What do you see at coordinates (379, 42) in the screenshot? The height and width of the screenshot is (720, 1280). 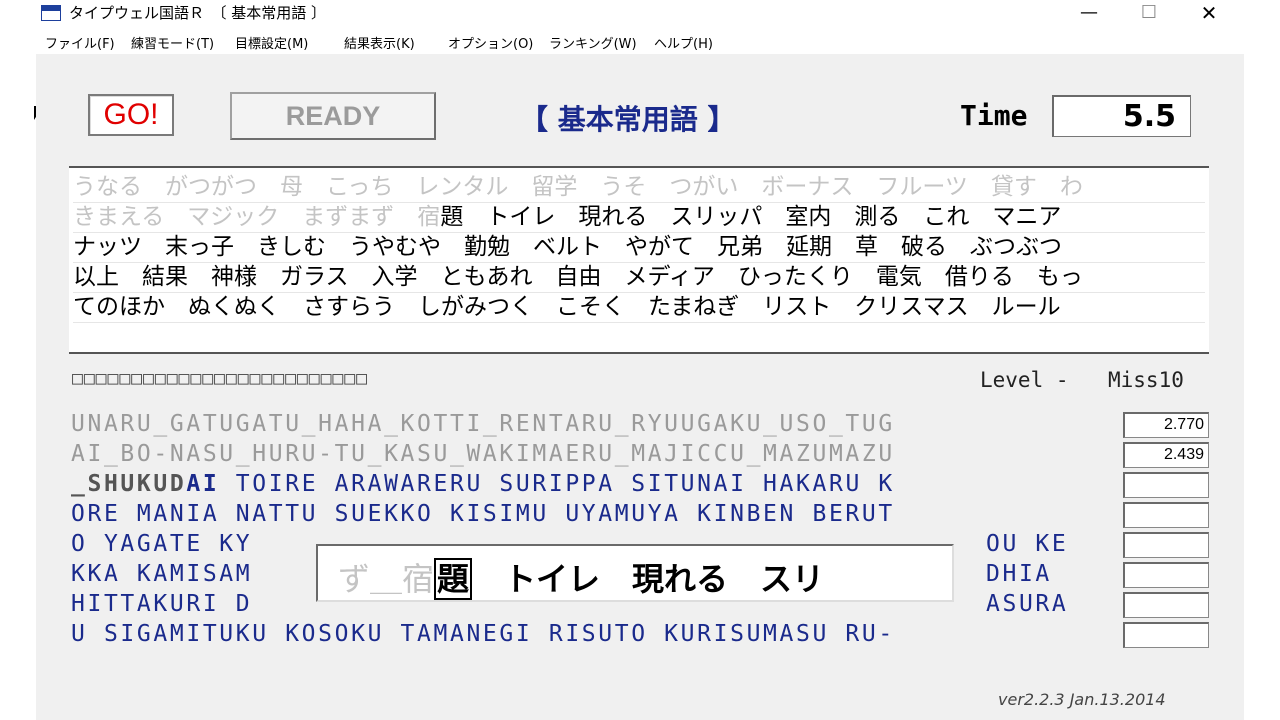 I see `menu-result-display: 結果表示(K)` at bounding box center [379, 42].